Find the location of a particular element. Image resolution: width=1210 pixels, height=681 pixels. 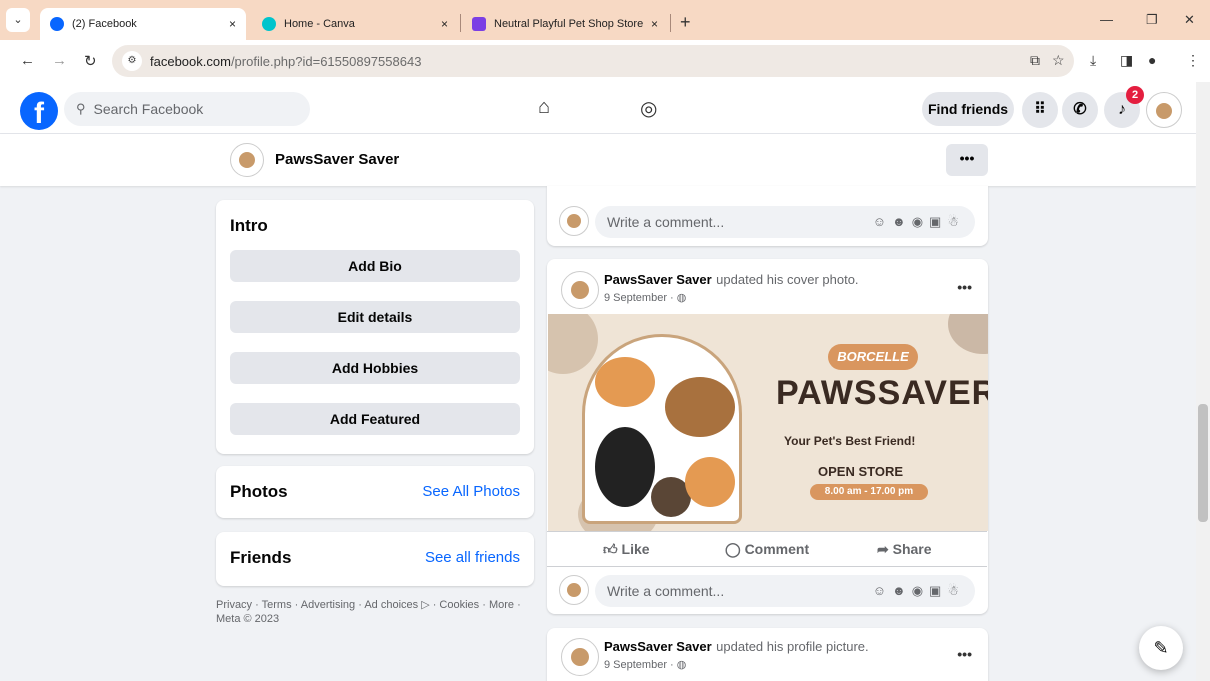

comment-button: ◯ Comment is located at coordinates (767, 549).